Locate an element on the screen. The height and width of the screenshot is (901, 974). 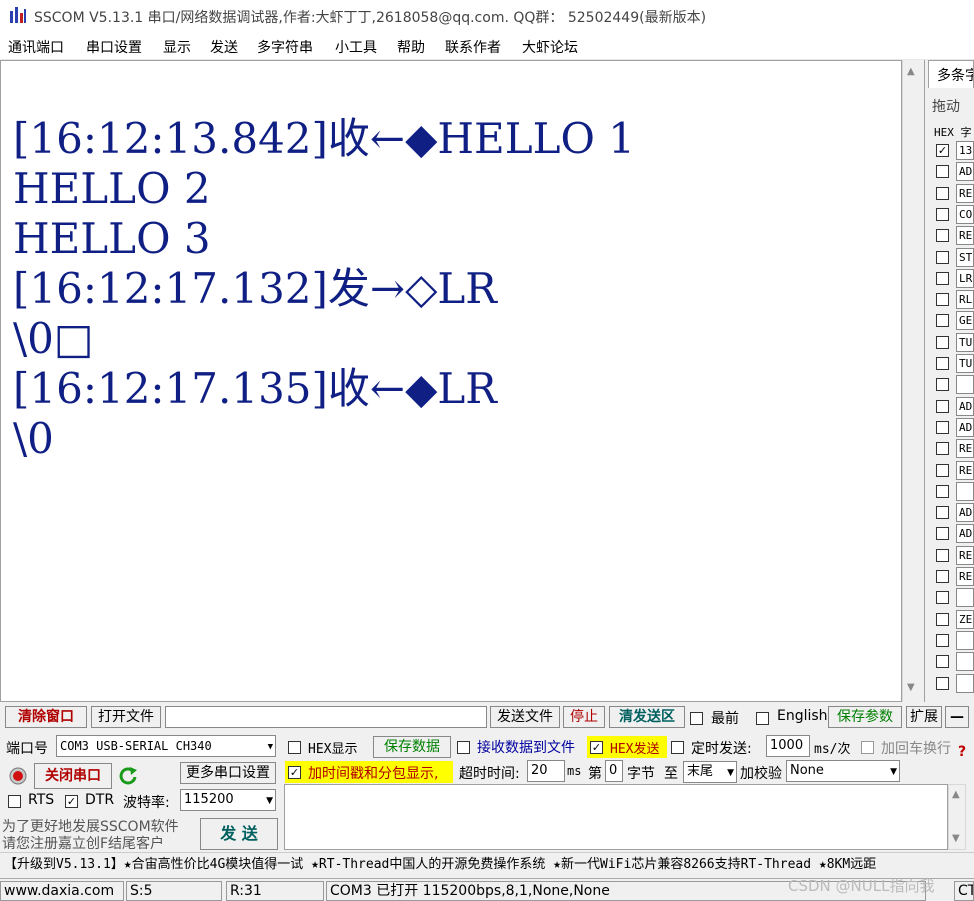
tab-multistring: 多条字 is located at coordinates (951, 74).